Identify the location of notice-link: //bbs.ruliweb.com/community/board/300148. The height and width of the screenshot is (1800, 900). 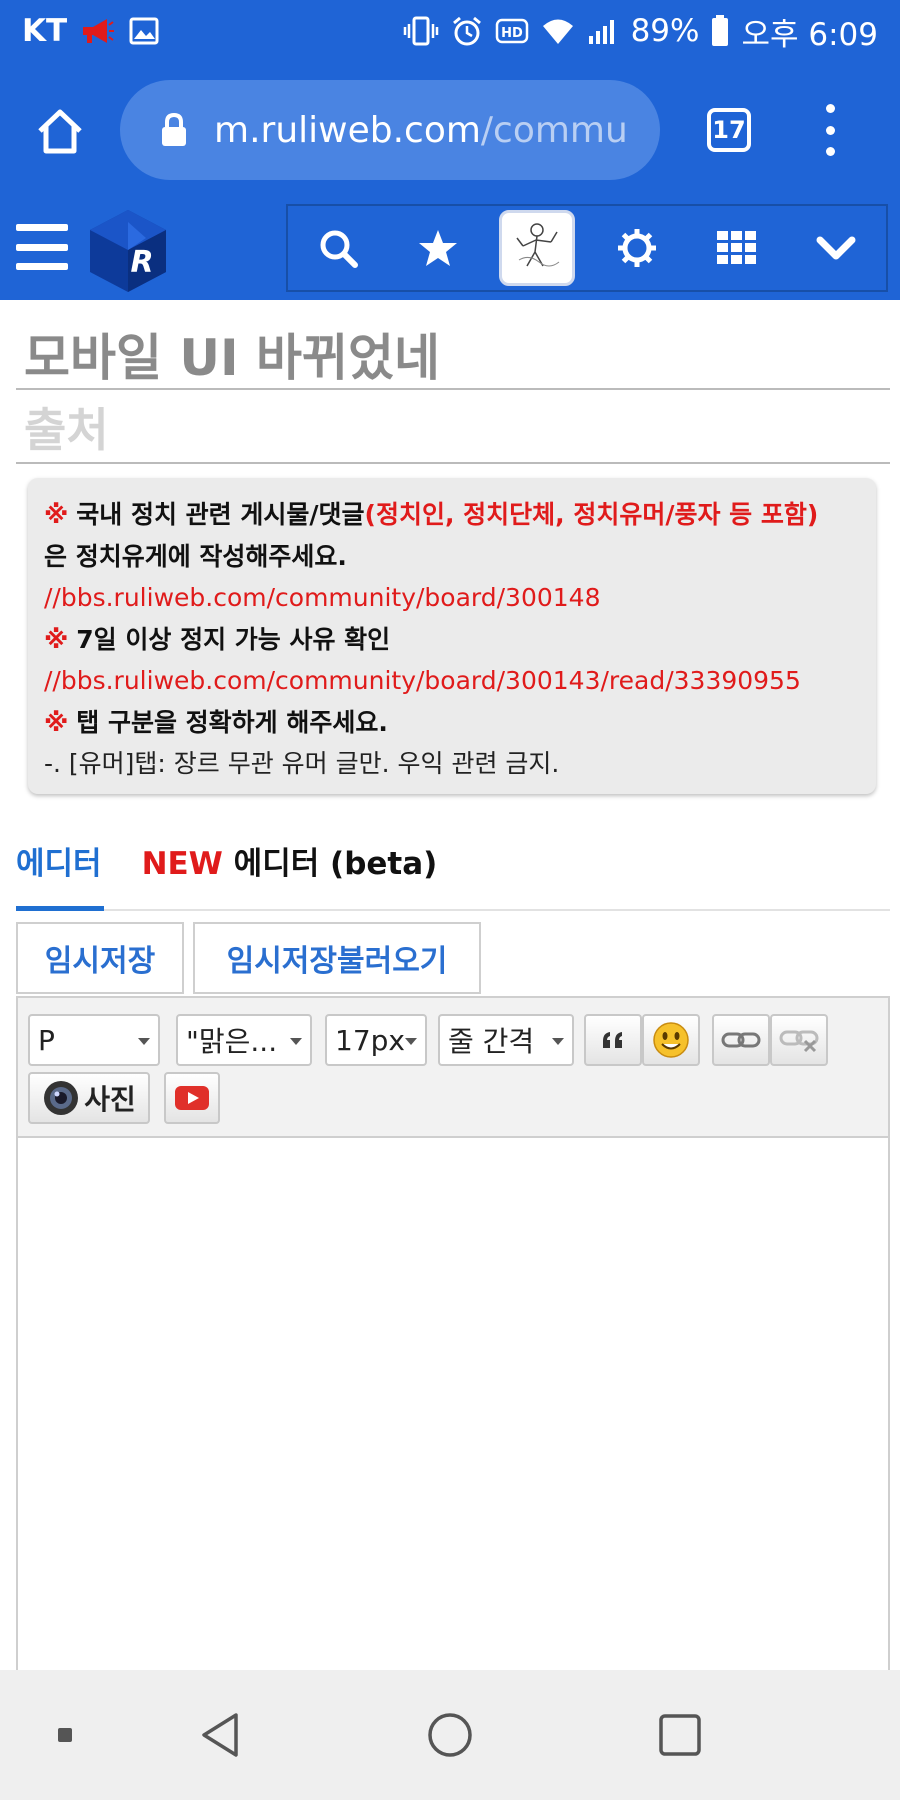
(452, 598).